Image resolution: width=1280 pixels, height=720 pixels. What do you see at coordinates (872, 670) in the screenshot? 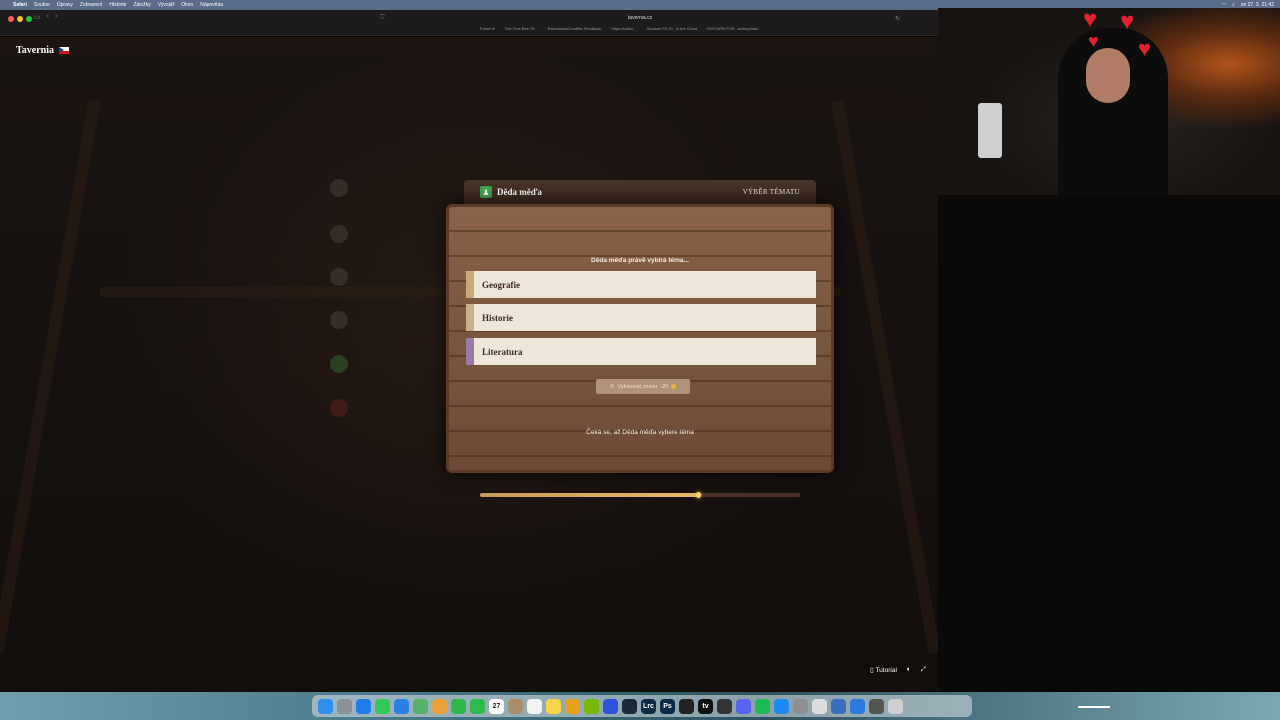
I see `book-icon: ▯` at bounding box center [872, 670].